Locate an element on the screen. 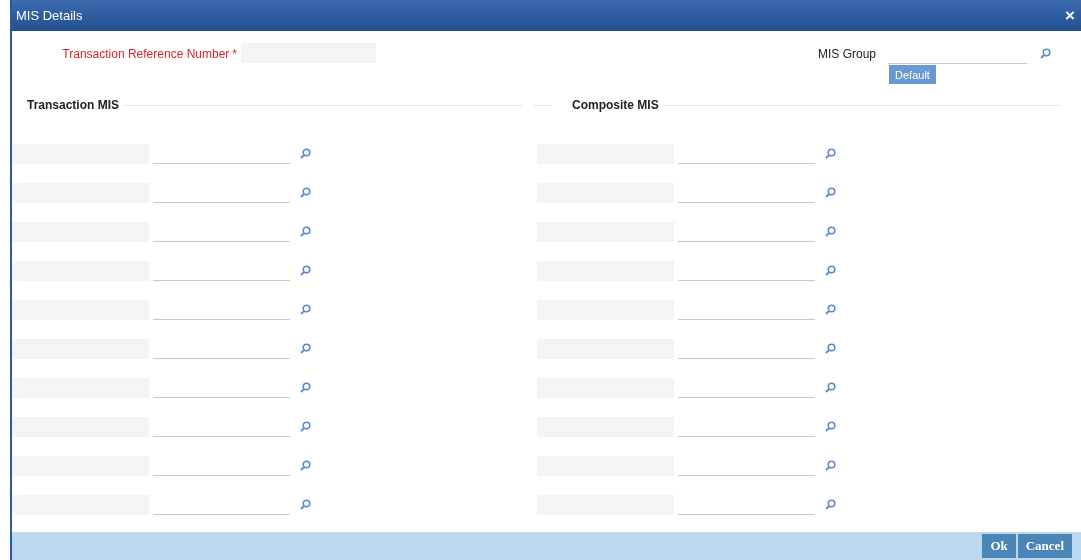 This screenshot has height=560, width=1081. field-label: Transaction Reference Number is located at coordinates (146, 54).